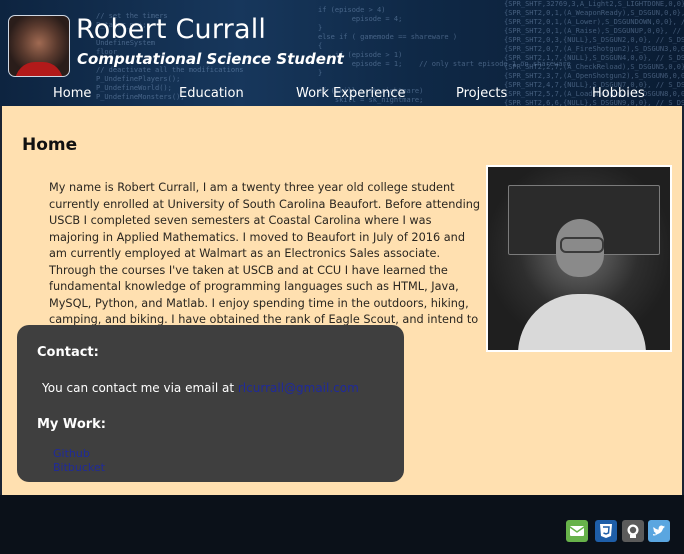 This screenshot has height=554, width=684. Describe the element at coordinates (50, 145) in the screenshot. I see `page-title: Home` at that location.